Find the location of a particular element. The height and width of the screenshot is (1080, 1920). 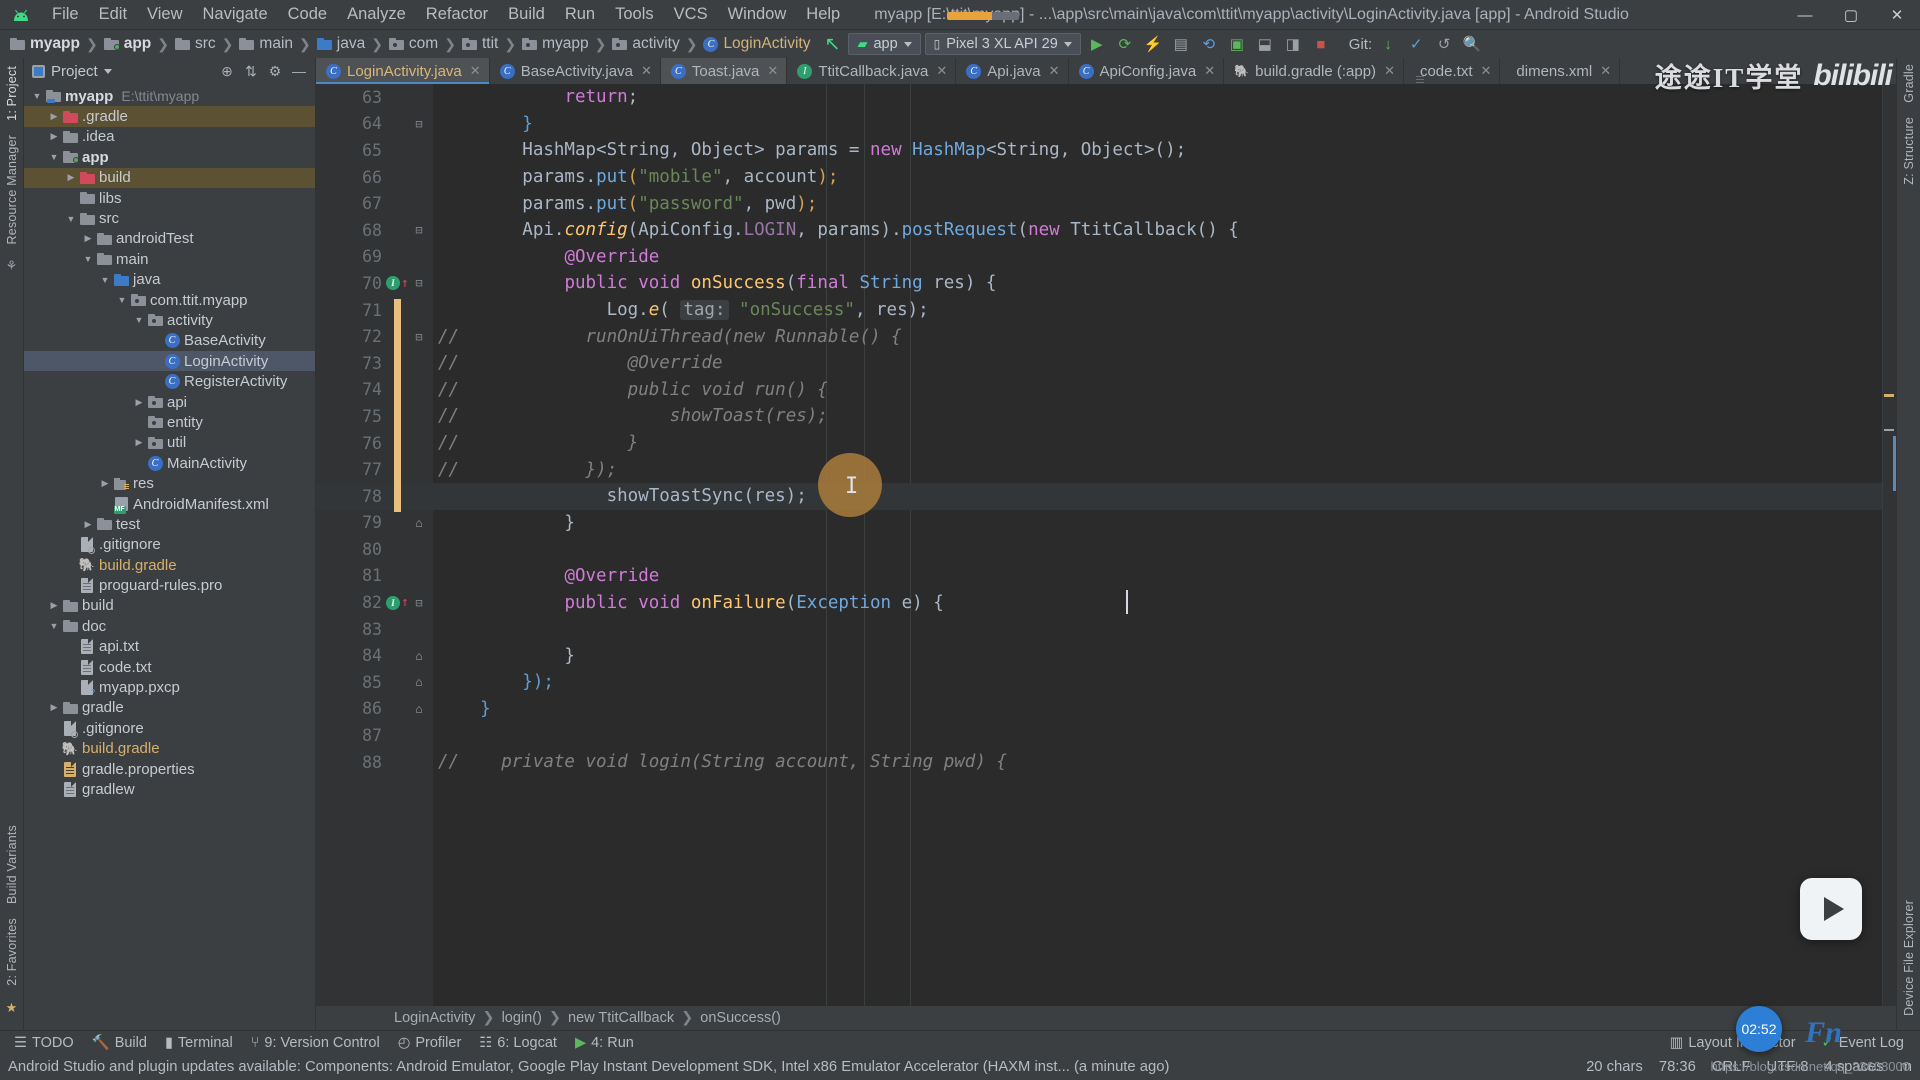

code-line: 63 return; is located at coordinates (1106, 97).